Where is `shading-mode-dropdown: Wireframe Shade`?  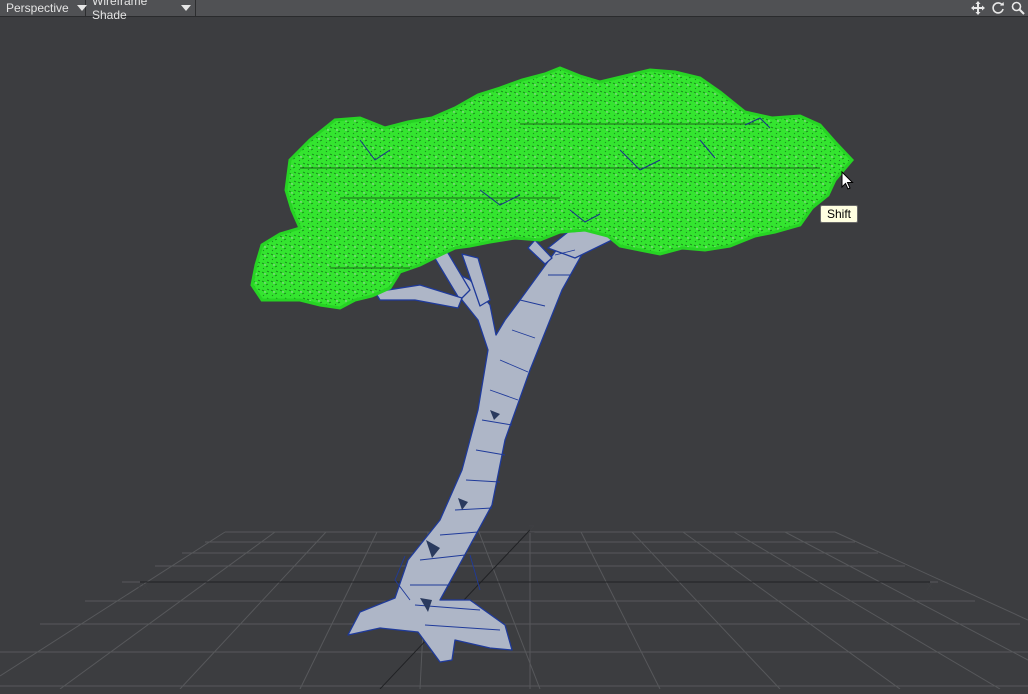 shading-mode-dropdown: Wireframe Shade is located at coordinates (141, 11).